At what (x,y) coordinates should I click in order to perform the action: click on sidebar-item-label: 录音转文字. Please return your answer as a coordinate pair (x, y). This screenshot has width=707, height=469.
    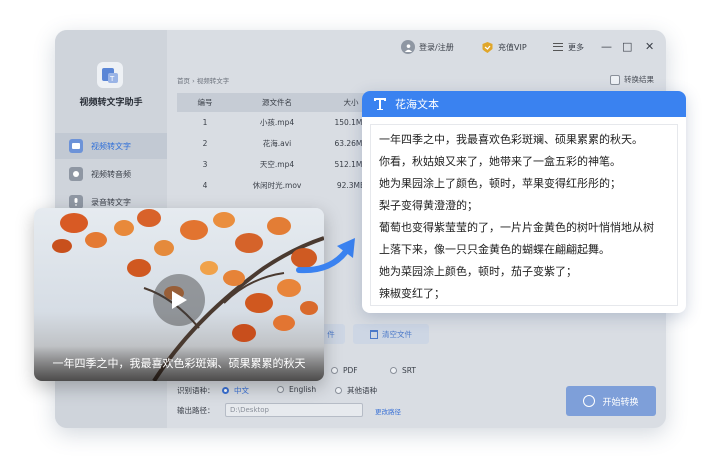
    Looking at the image, I should click on (111, 202).